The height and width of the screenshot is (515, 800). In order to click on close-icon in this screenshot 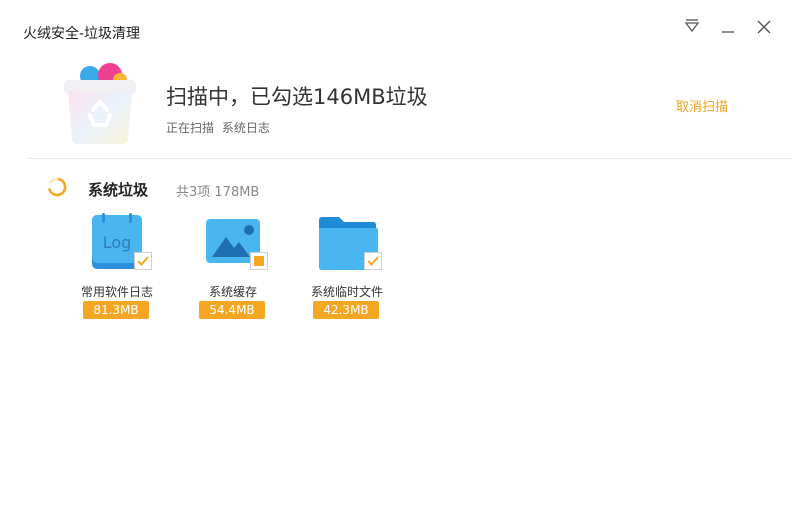, I will do `click(764, 27)`.